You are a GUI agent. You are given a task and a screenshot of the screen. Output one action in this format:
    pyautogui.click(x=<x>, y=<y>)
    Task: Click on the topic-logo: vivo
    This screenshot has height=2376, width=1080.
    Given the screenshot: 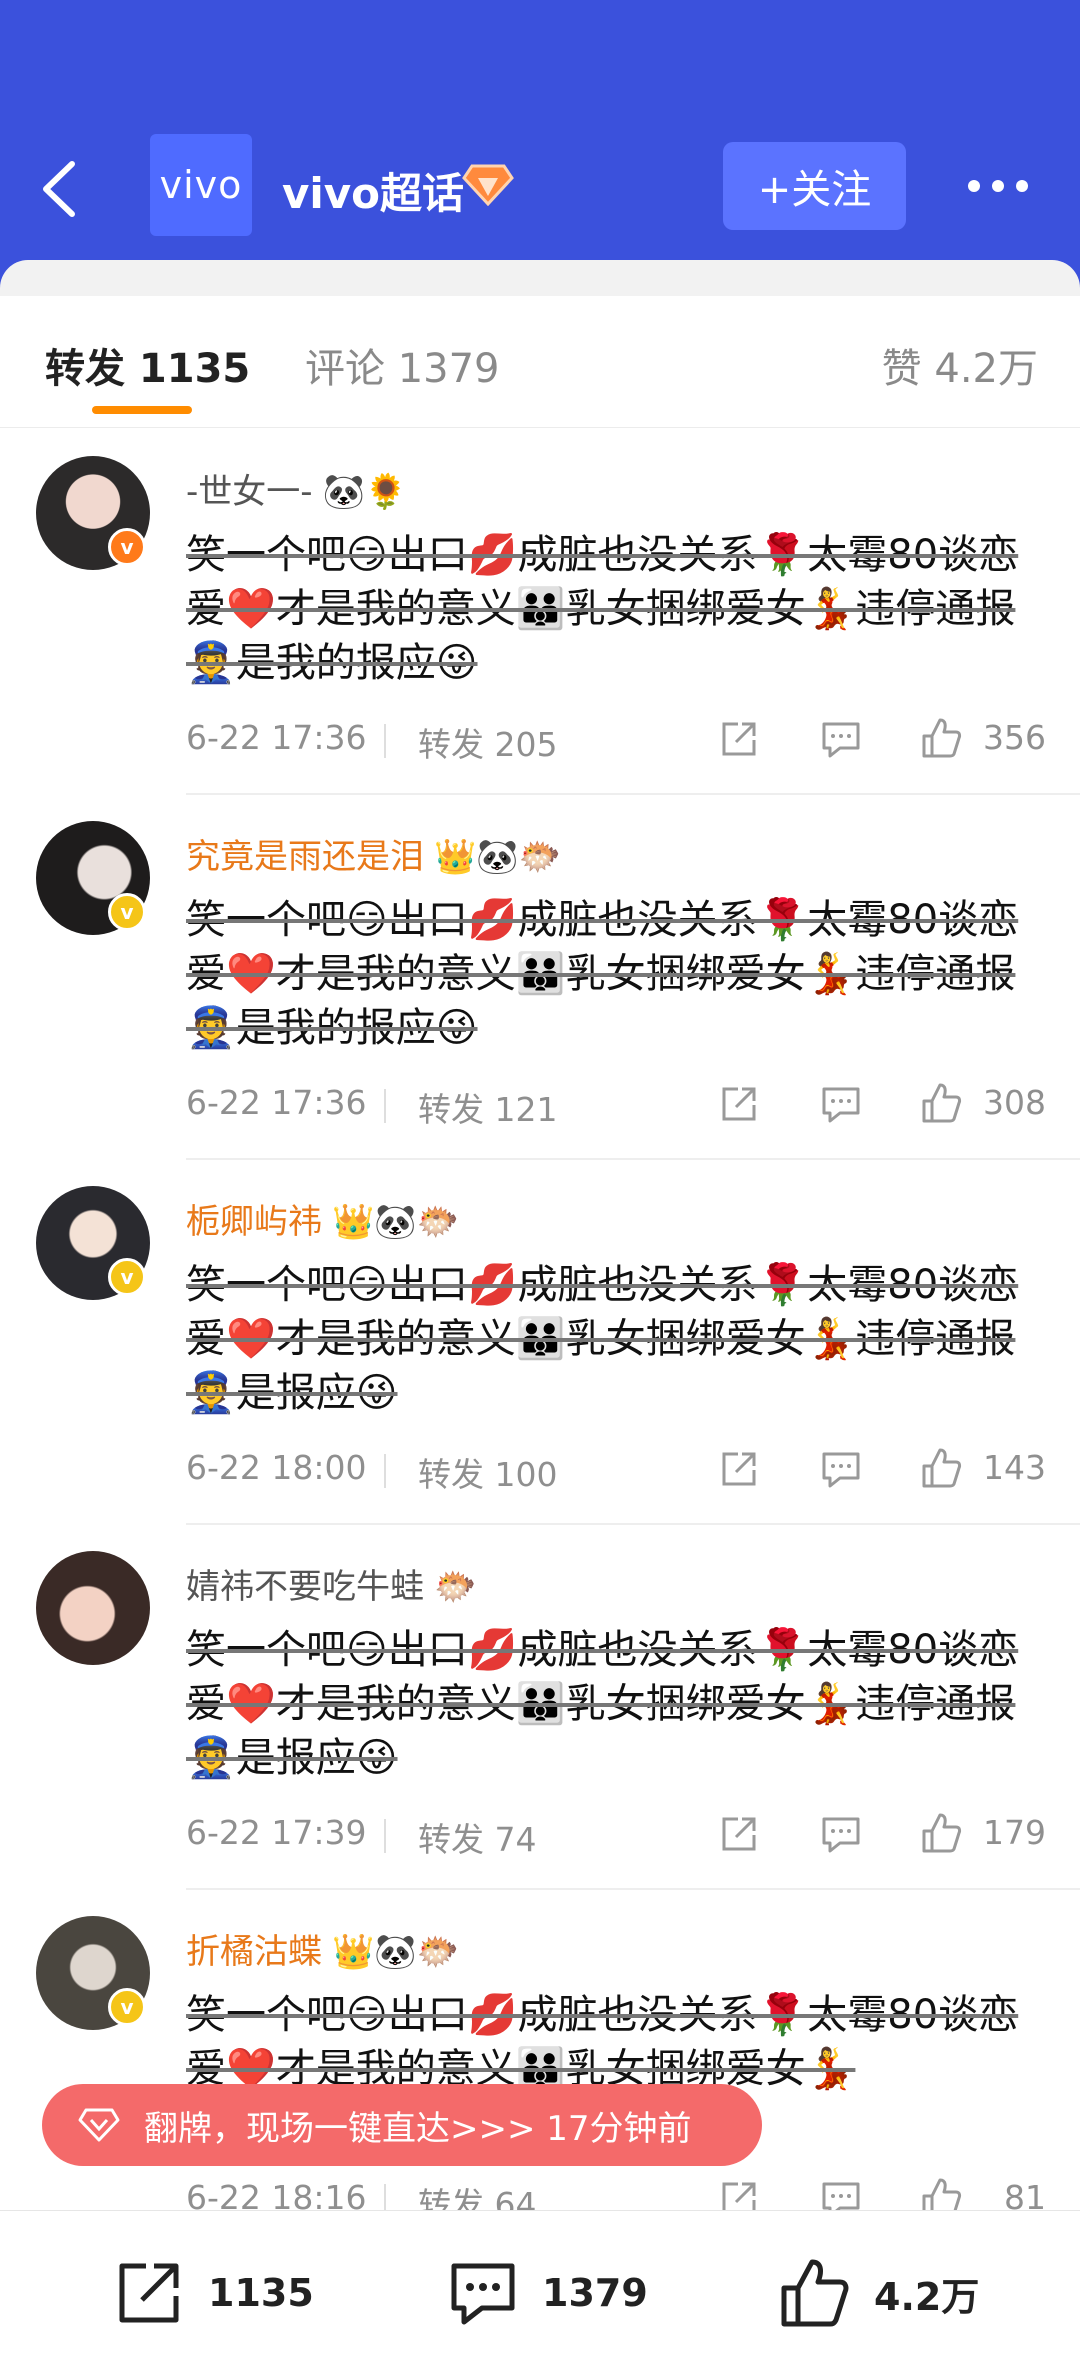 What is the action you would take?
    pyautogui.click(x=201, y=185)
    